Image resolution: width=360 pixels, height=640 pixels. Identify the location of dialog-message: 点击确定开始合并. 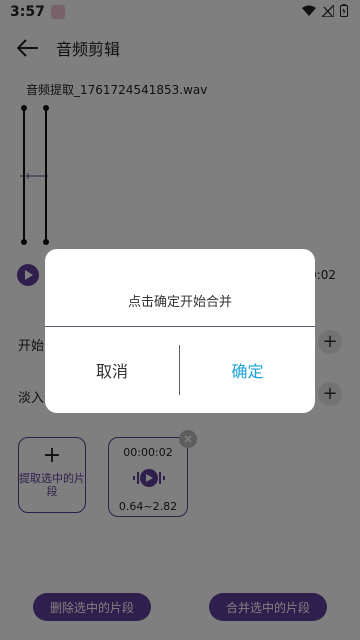
(179, 302).